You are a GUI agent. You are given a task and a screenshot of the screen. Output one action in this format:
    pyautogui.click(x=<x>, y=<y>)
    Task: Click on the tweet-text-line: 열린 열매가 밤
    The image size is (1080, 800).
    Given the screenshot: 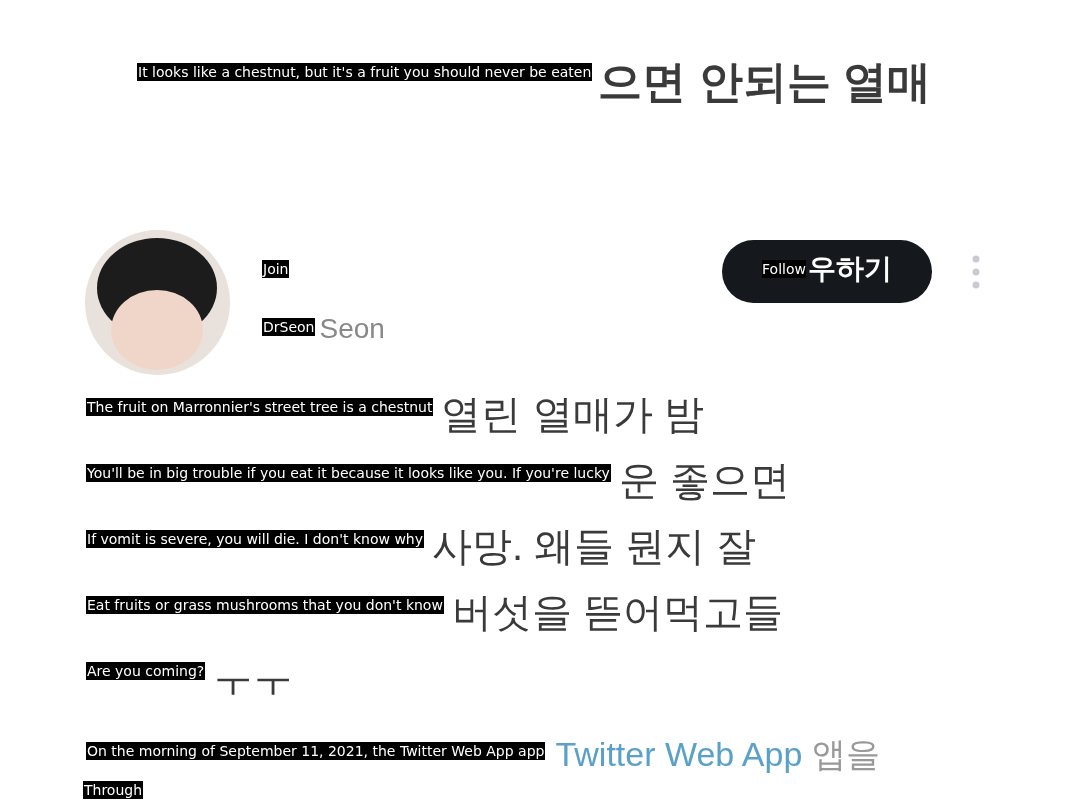 What is the action you would take?
    pyautogui.click(x=572, y=414)
    